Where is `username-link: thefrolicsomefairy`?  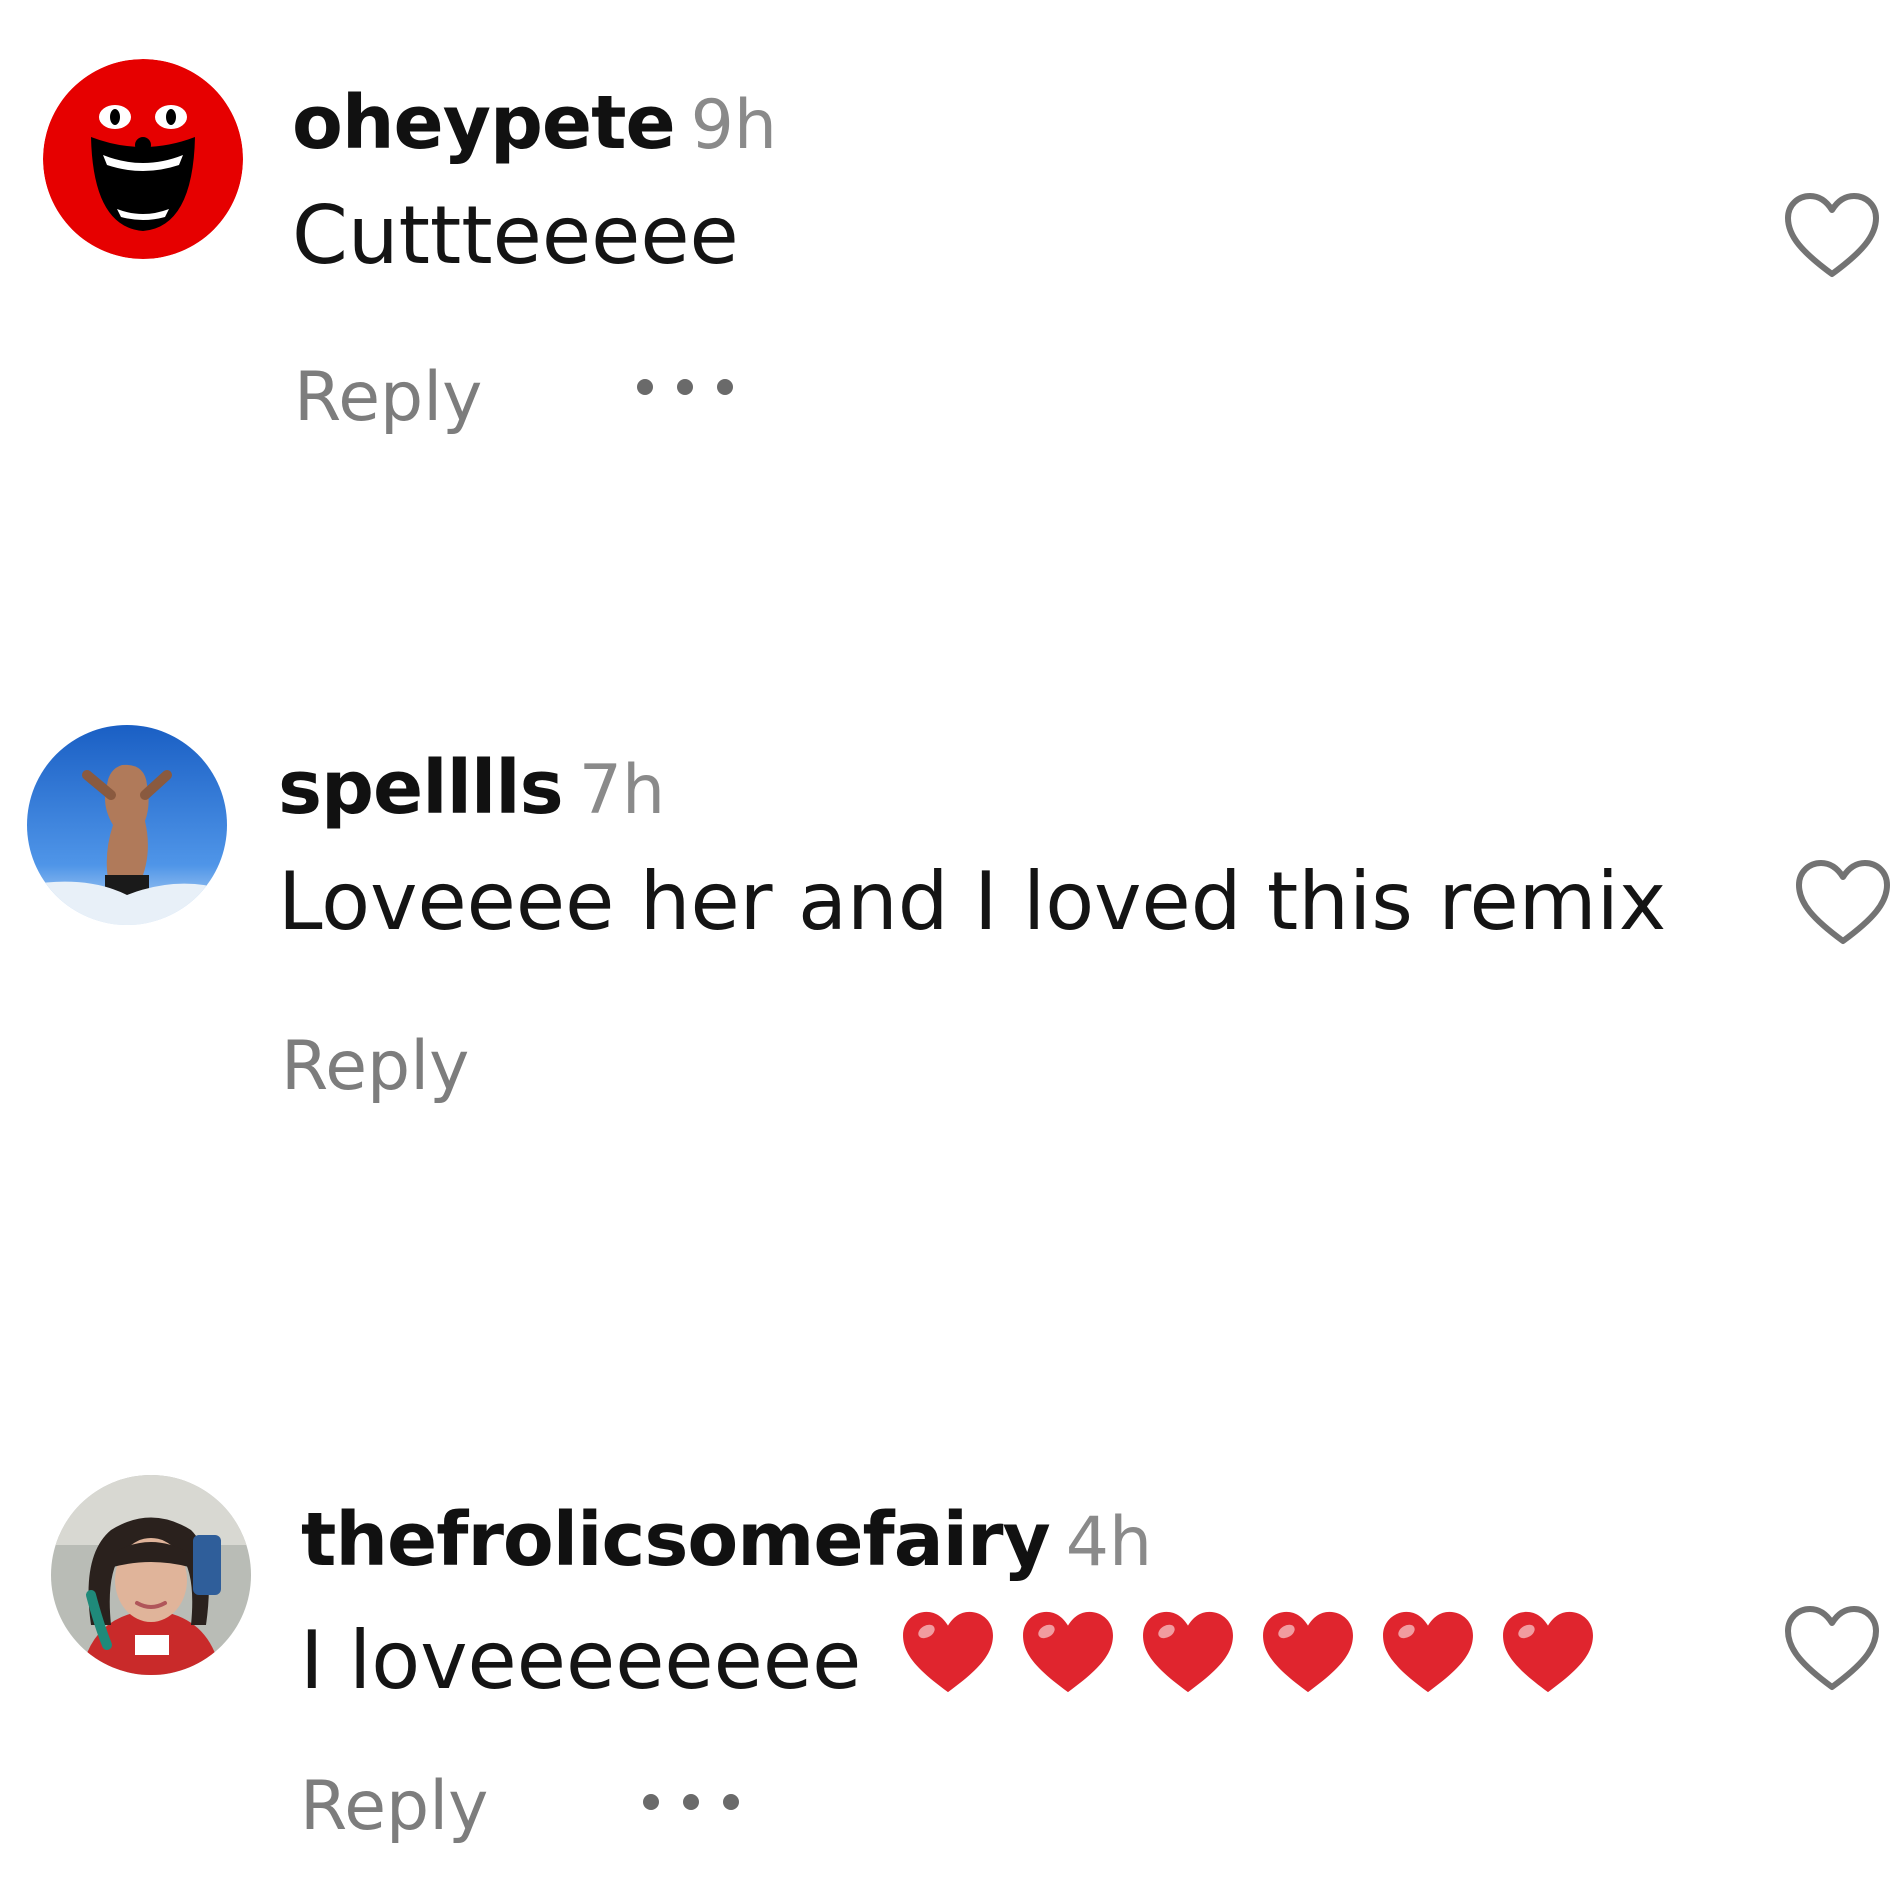
username-link: thefrolicsomefairy is located at coordinates (676, 1540).